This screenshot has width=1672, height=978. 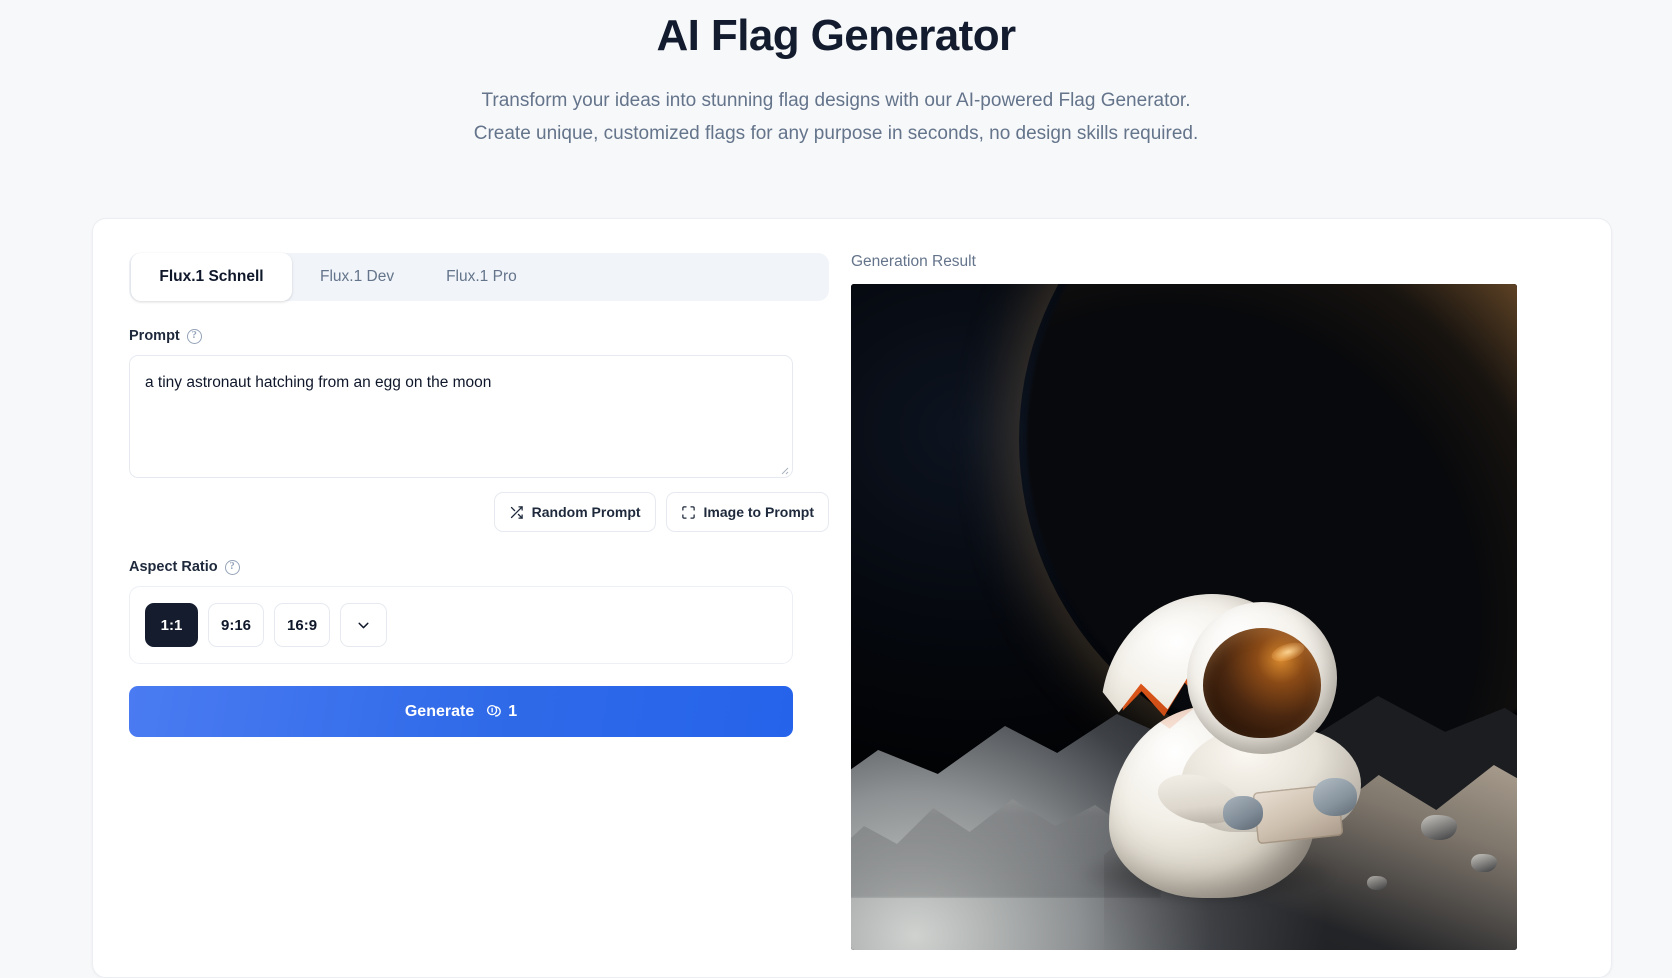 I want to click on tab-flux-1-dev: Flux.1 Dev, so click(x=357, y=277).